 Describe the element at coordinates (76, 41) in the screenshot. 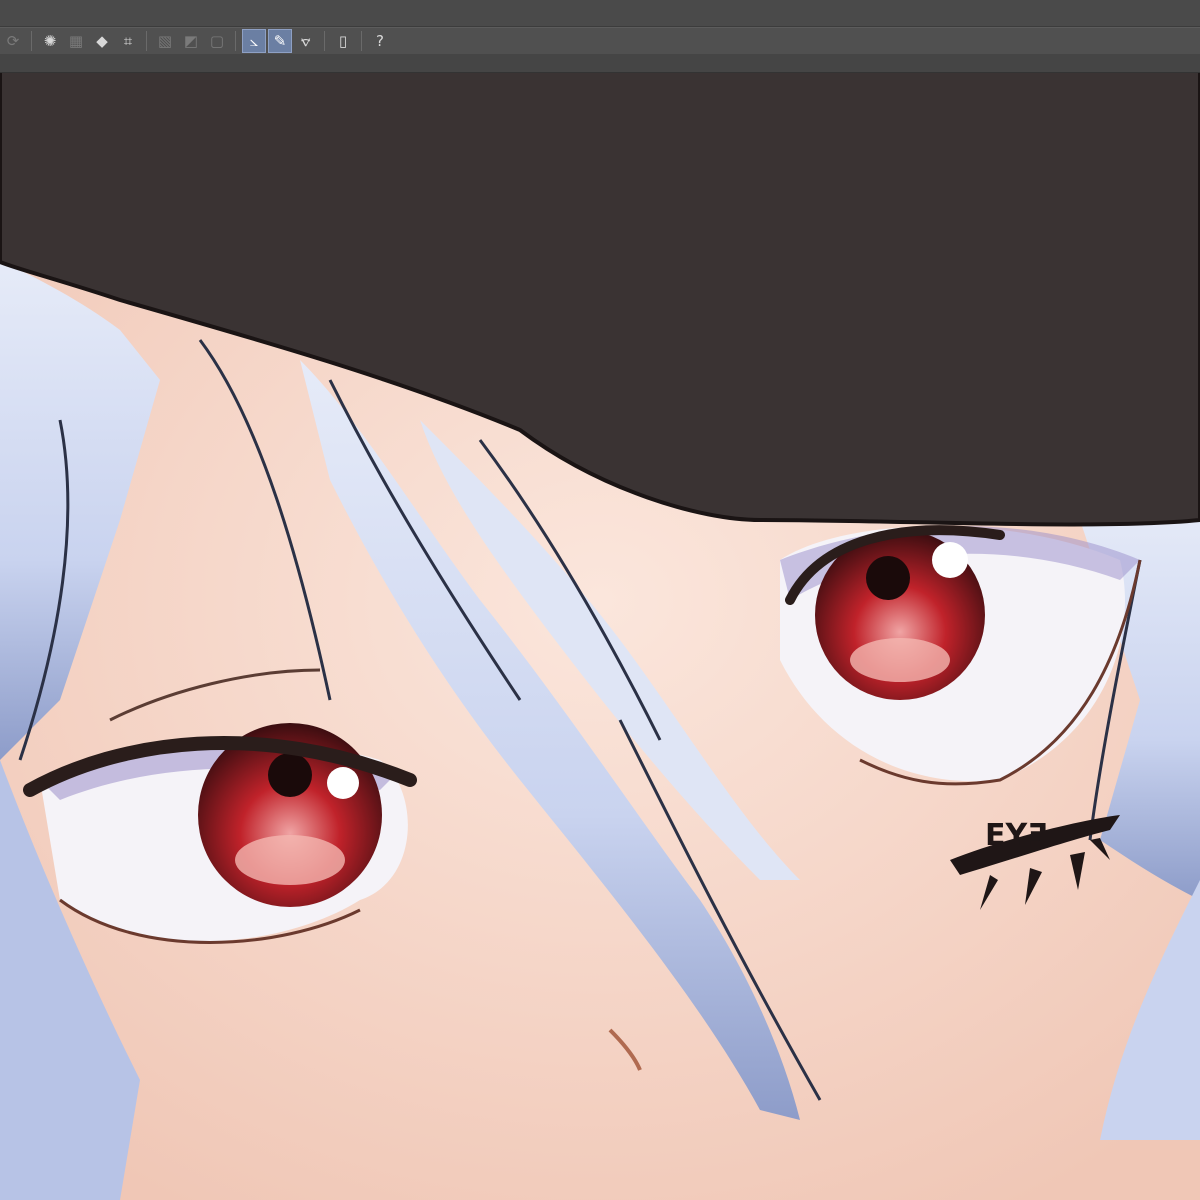

I see `selection-grid-icon: ▦` at that location.